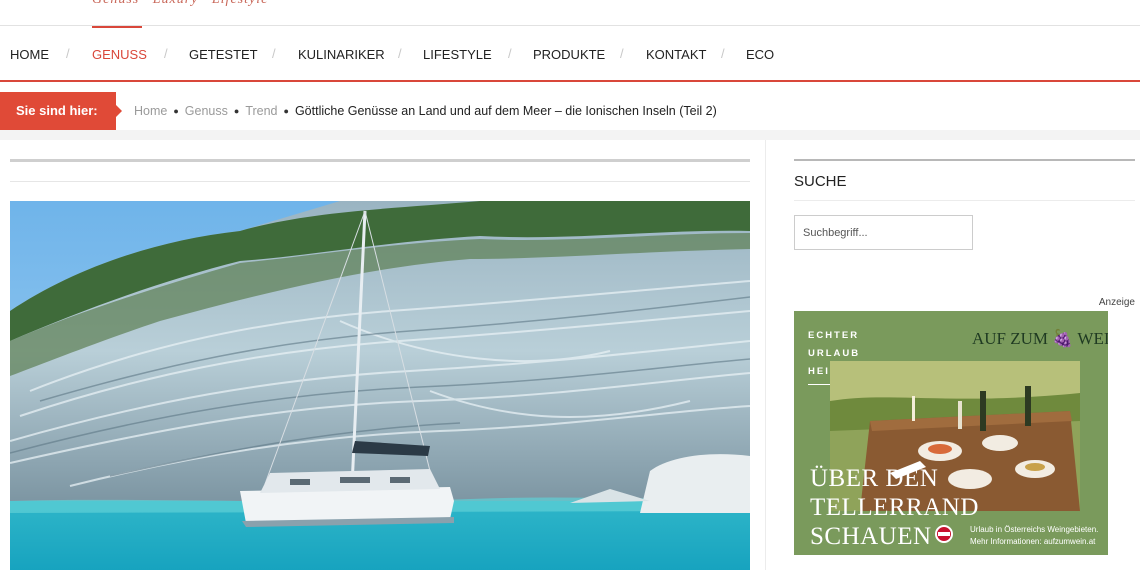 The image size is (1140, 570). Describe the element at coordinates (1033, 541) in the screenshot. I see `ad-footnote-line: Mehr Informationen: aufzumwein.at` at that location.